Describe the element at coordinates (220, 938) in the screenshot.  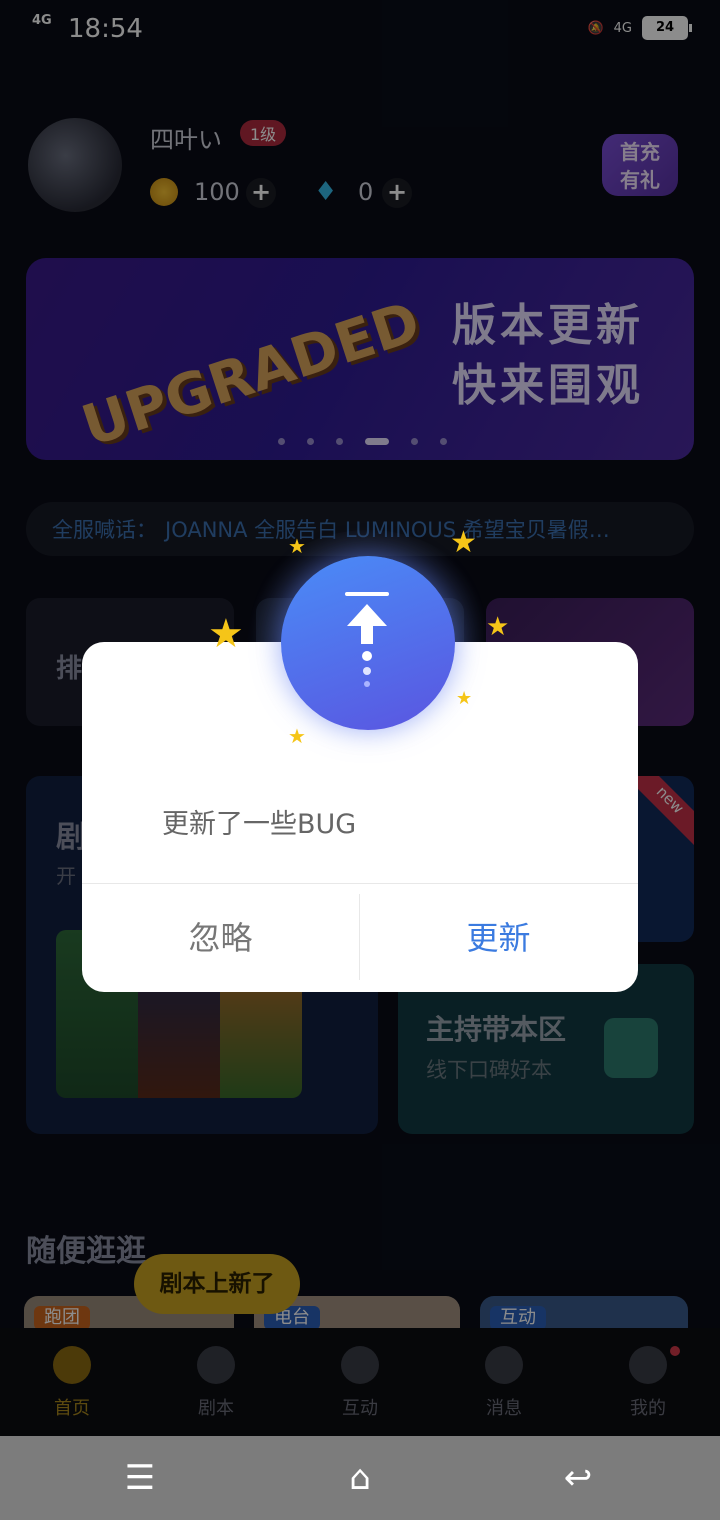
I see `ignore-button: 忽略` at that location.